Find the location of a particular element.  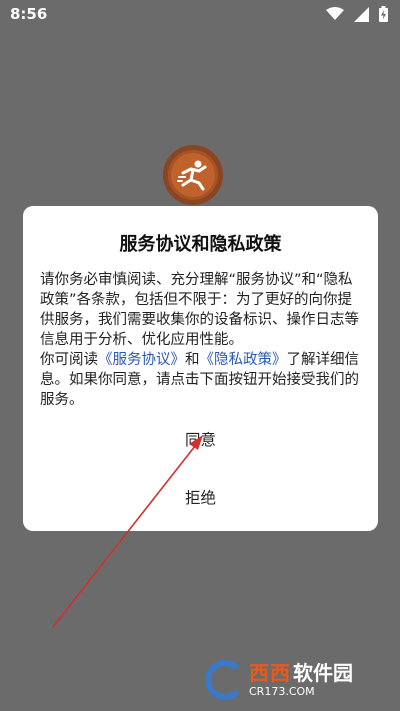

watermark-url: CR173.COM is located at coordinates (282, 691).